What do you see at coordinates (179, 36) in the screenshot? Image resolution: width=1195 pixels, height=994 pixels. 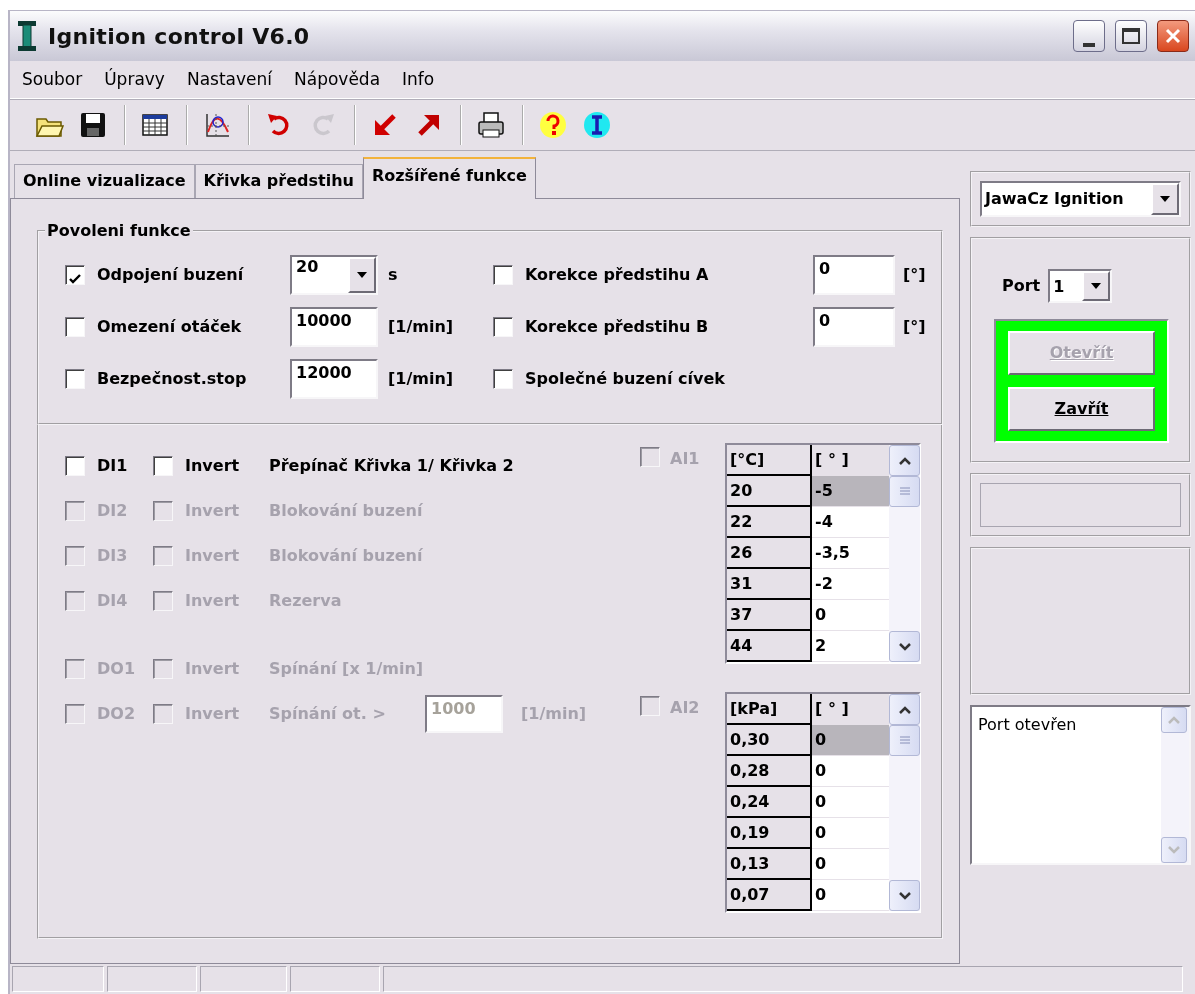 I see `window-title: Ignition control V6.0` at bounding box center [179, 36].